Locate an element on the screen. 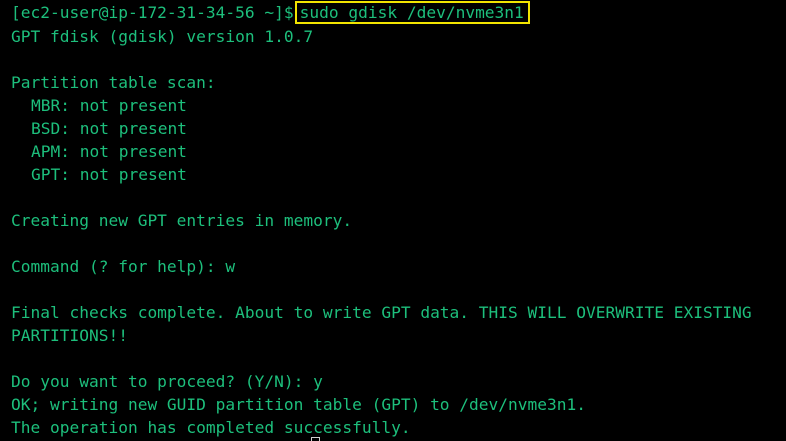 This screenshot has height=441, width=786. scan-mbr-line: MBR: not present is located at coordinates (109, 105).